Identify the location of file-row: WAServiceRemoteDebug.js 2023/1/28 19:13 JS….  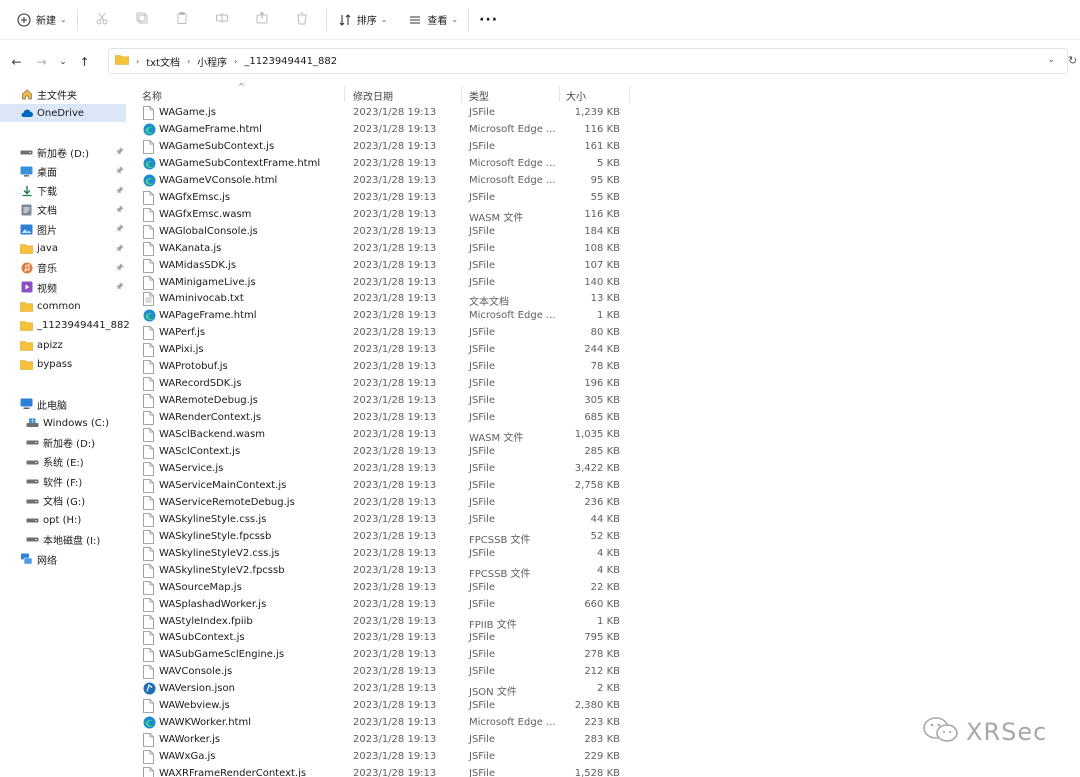
(382, 503).